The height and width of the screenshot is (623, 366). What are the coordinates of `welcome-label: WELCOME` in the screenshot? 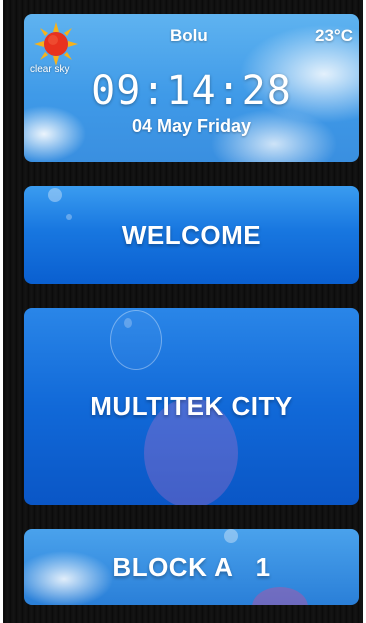 It's located at (191, 234).